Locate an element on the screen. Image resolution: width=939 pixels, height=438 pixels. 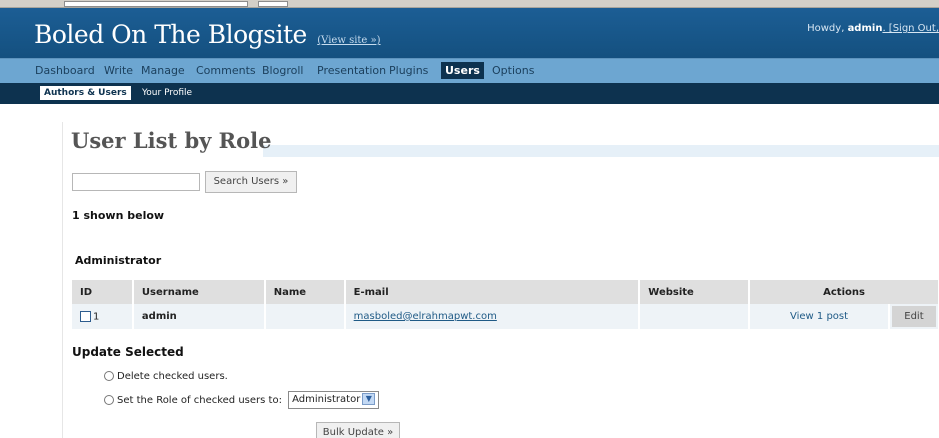
chevron-down-icon: ▼ is located at coordinates (369, 399).